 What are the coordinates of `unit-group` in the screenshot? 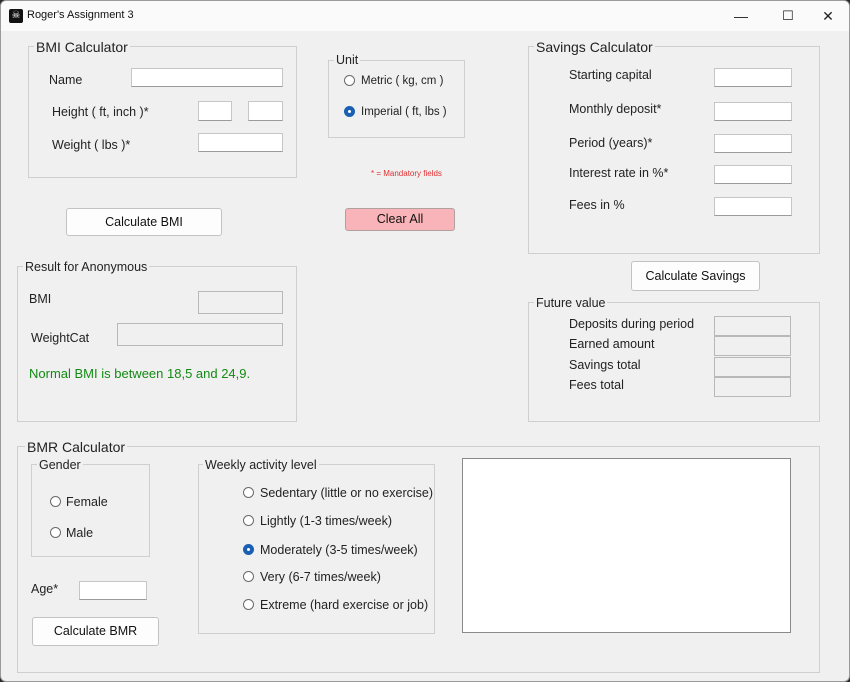 It's located at (396, 99).